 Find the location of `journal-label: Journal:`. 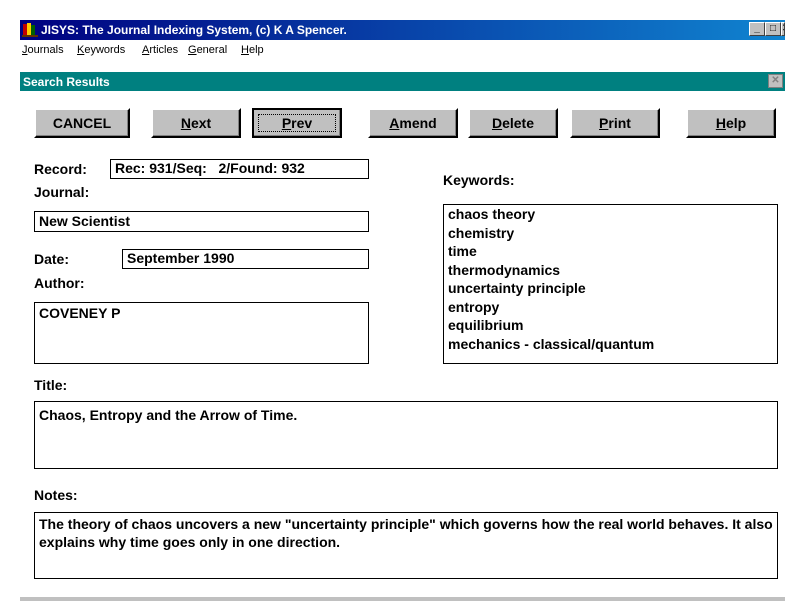

journal-label: Journal: is located at coordinates (62, 192).